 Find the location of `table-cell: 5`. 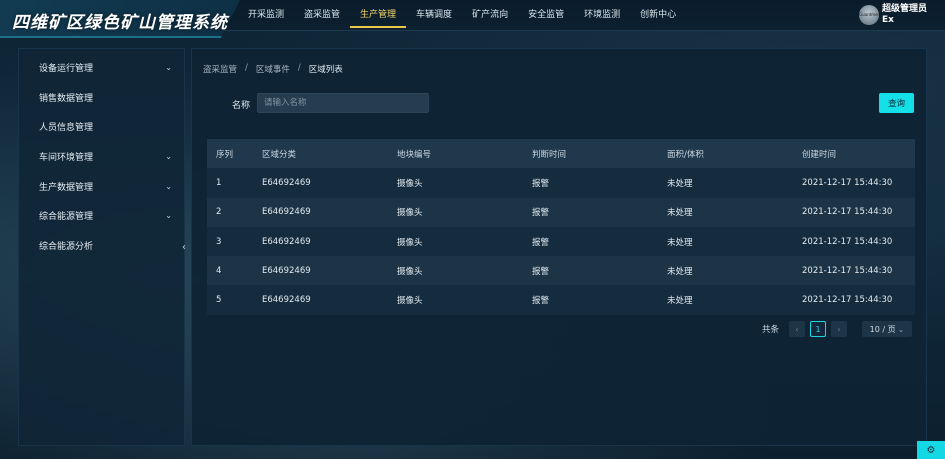

table-cell: 5 is located at coordinates (219, 300).